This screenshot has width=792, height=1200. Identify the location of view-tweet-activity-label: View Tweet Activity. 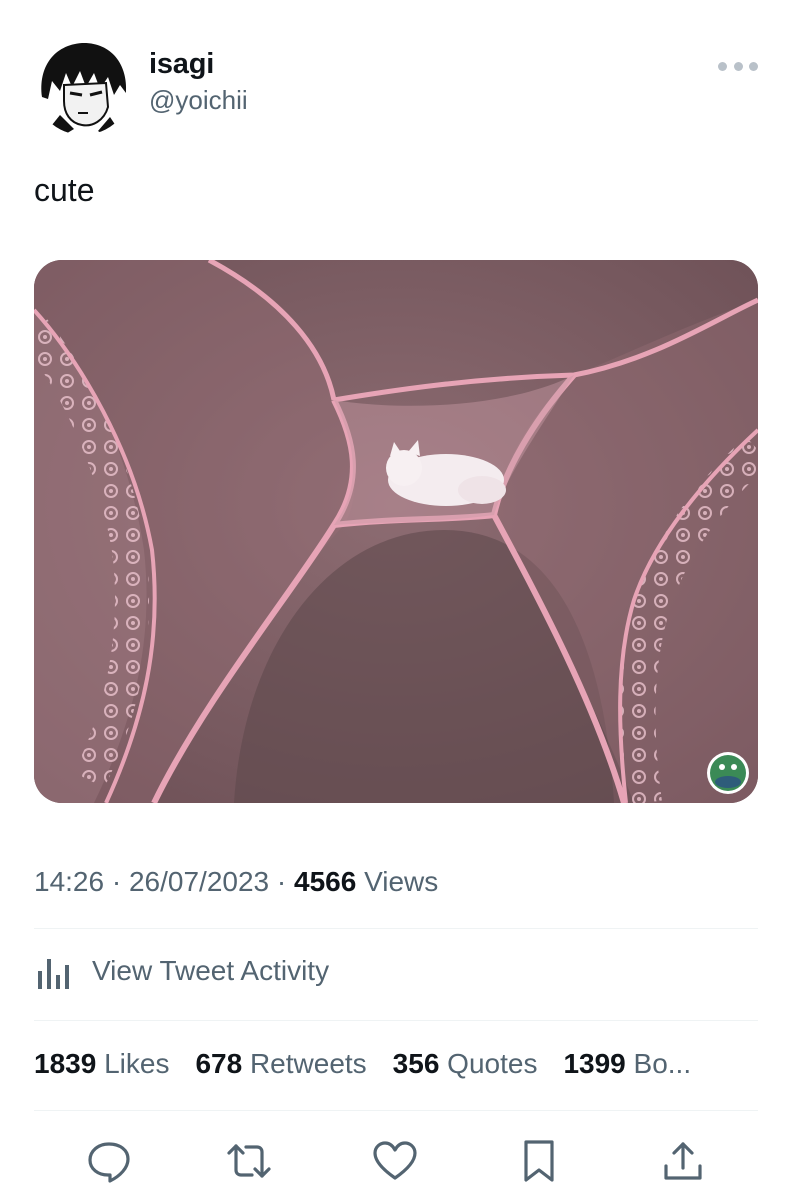
(211, 970).